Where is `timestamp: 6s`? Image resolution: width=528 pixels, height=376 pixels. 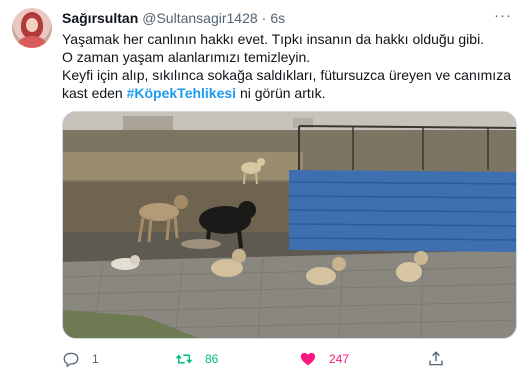 timestamp: 6s is located at coordinates (277, 18).